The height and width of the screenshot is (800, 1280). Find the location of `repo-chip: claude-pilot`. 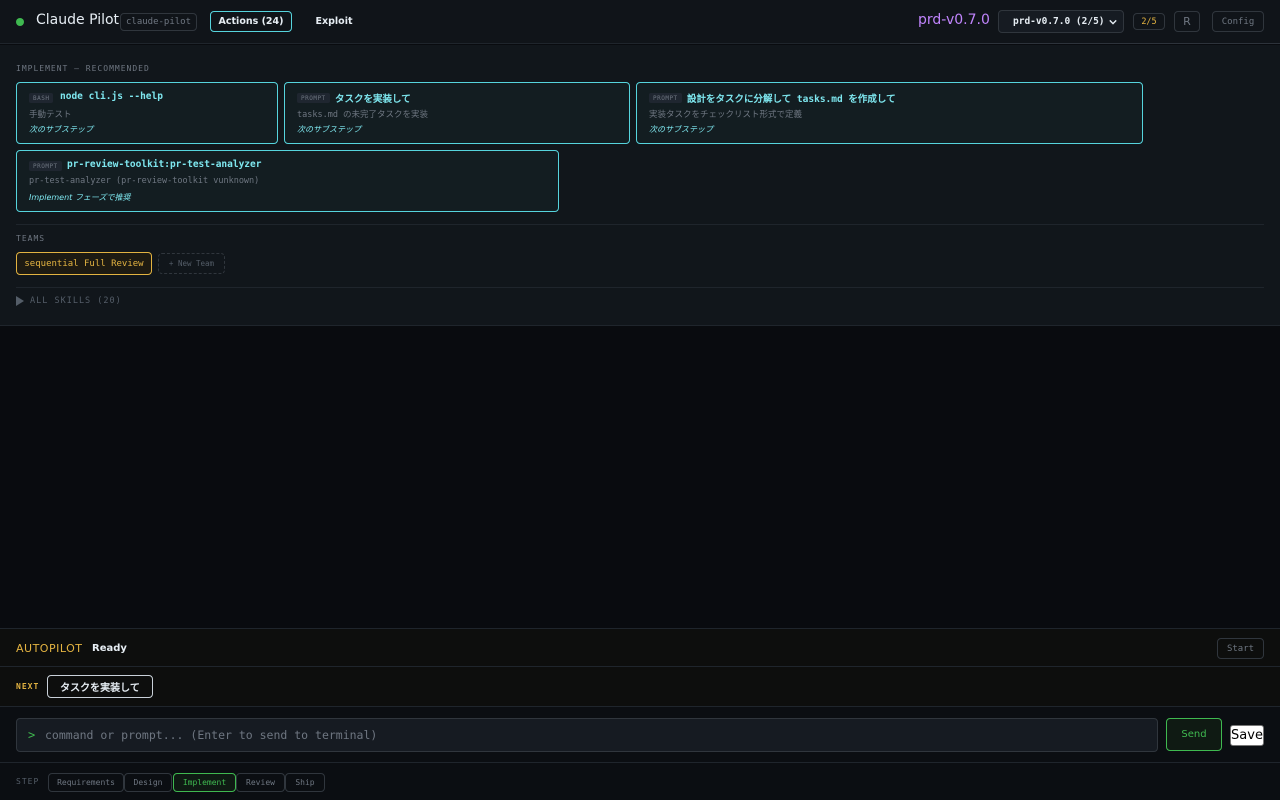

repo-chip: claude-pilot is located at coordinates (158, 22).